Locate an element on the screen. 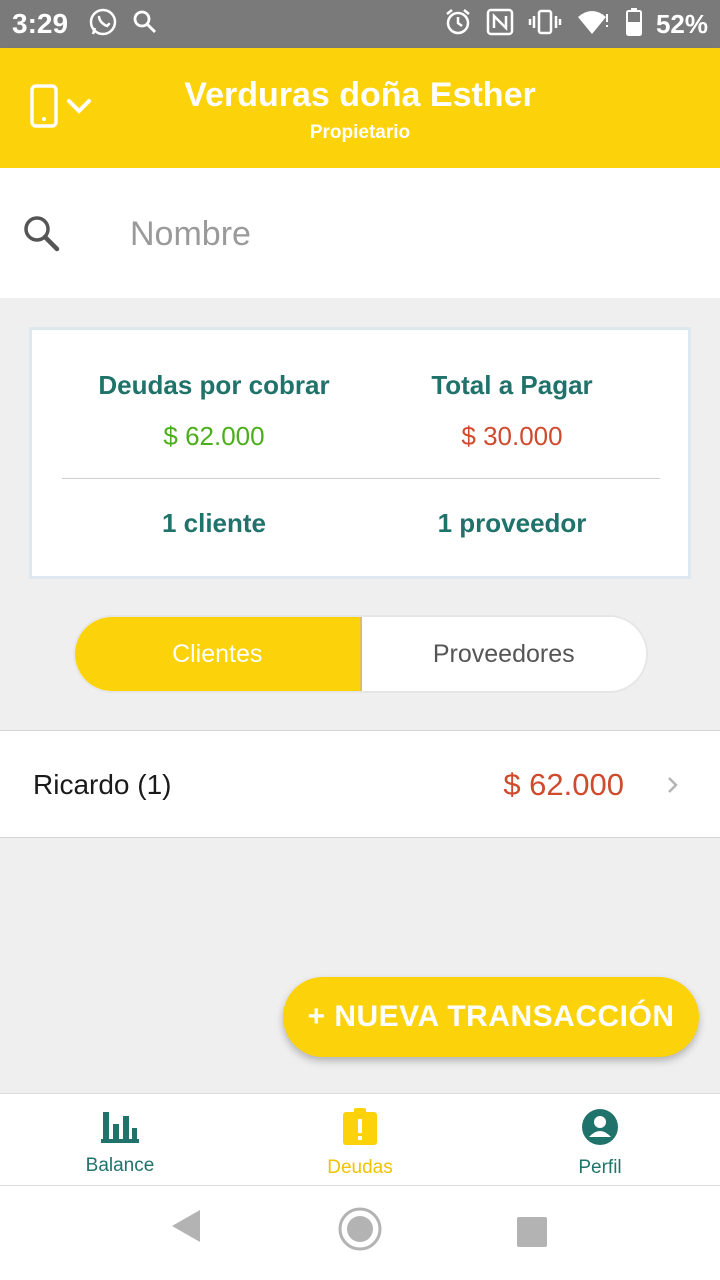 Image resolution: width=720 pixels, height=1280 pixels. tab-providers: Proveedores is located at coordinates (503, 654).